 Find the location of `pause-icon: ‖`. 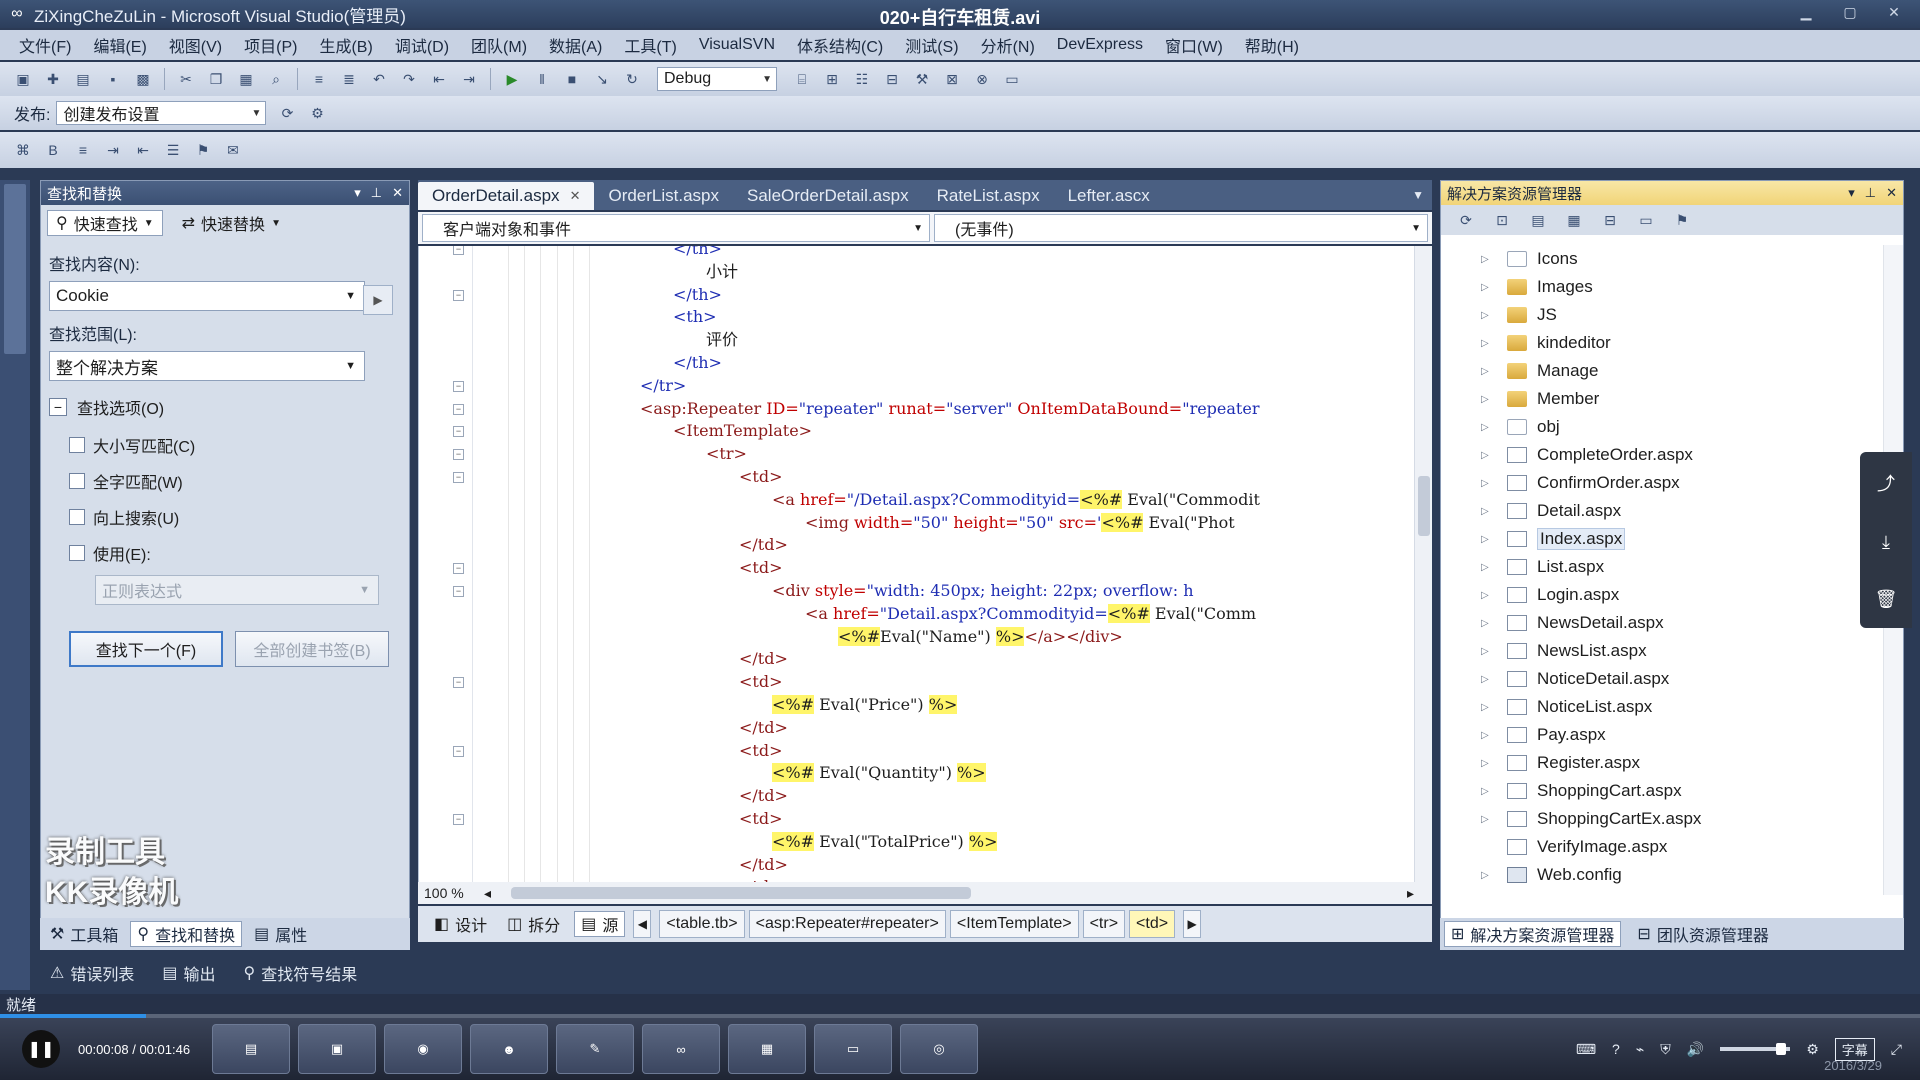

pause-icon: ‖ is located at coordinates (542, 79).